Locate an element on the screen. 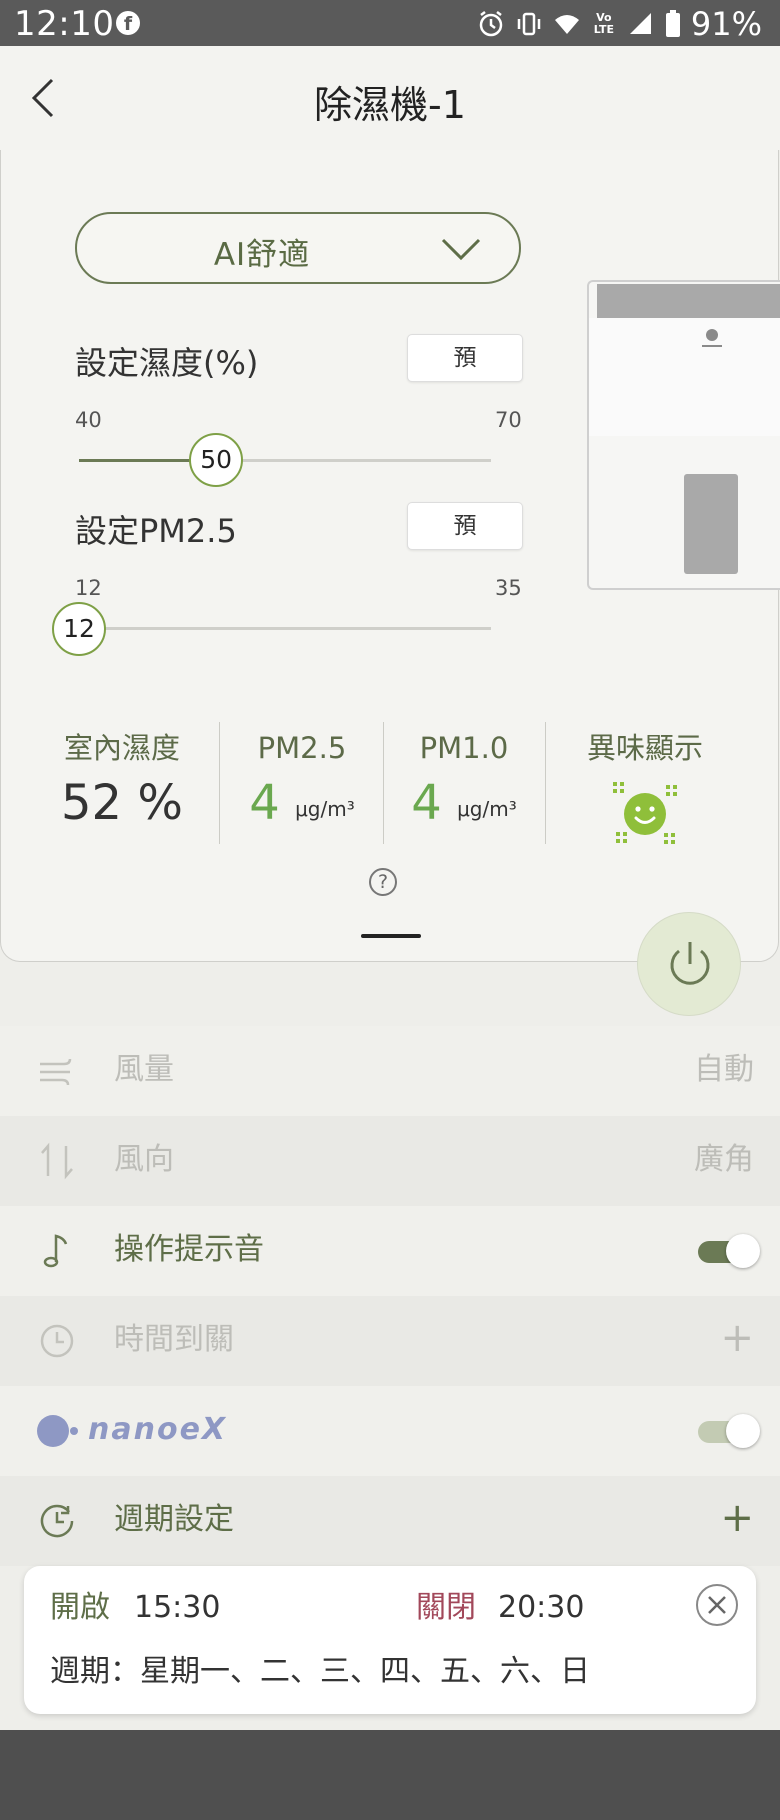 The width and height of the screenshot is (780, 1820). app-header: 除濕機-1 is located at coordinates (390, 98).